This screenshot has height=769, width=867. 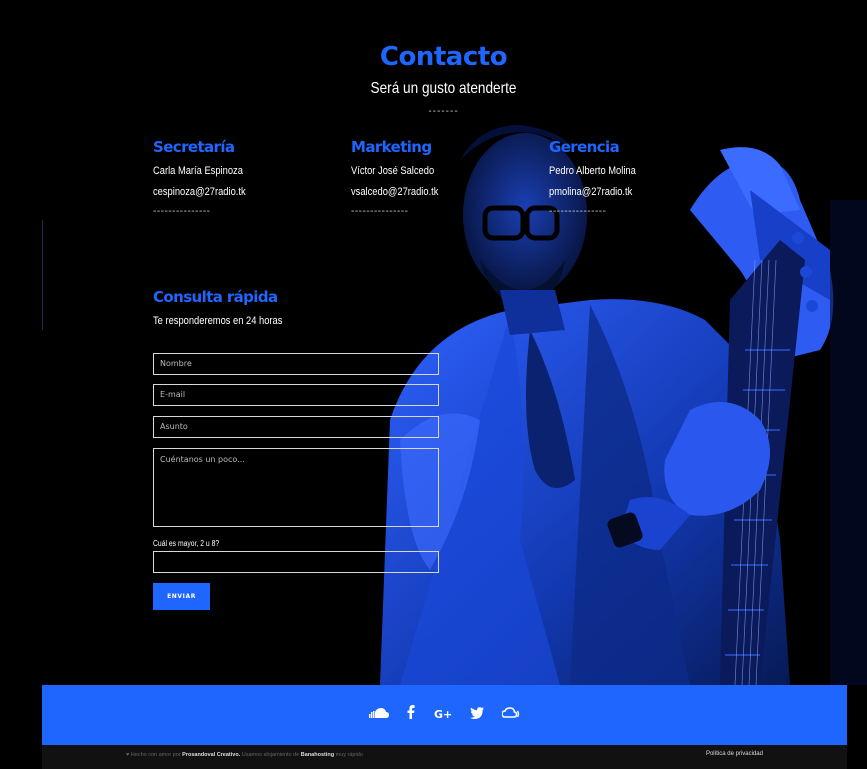 What do you see at coordinates (296, 427) in the screenshot?
I see `subject-input: Asunto` at bounding box center [296, 427].